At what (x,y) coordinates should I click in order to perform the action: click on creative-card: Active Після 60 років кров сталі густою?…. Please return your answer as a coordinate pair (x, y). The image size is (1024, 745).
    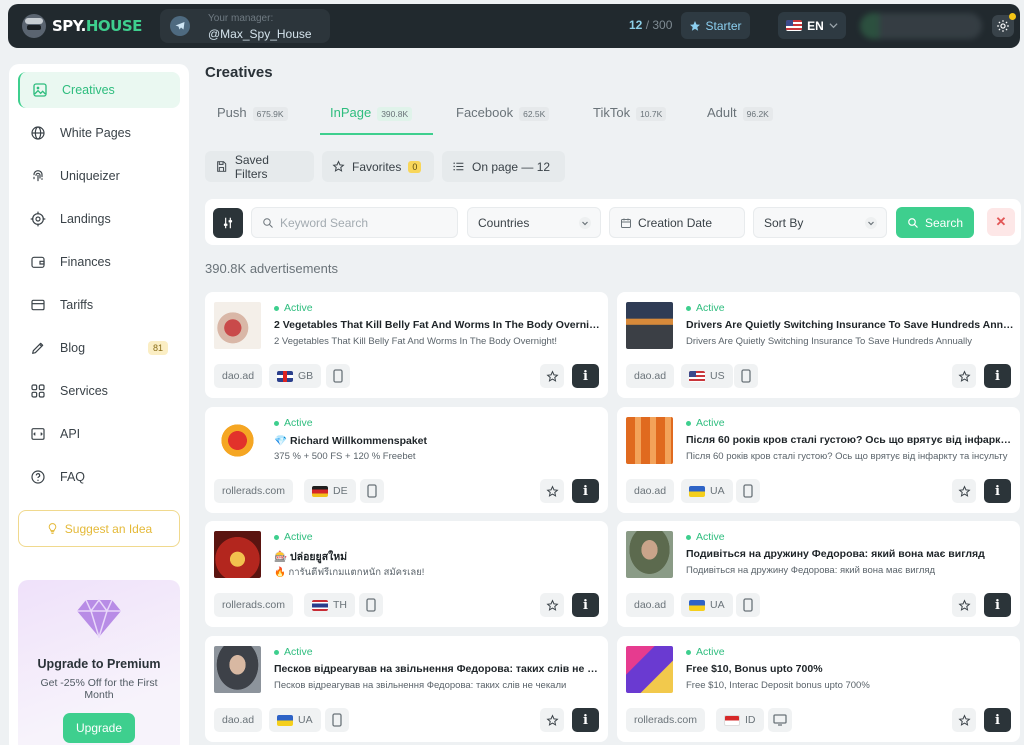
    Looking at the image, I should click on (818, 460).